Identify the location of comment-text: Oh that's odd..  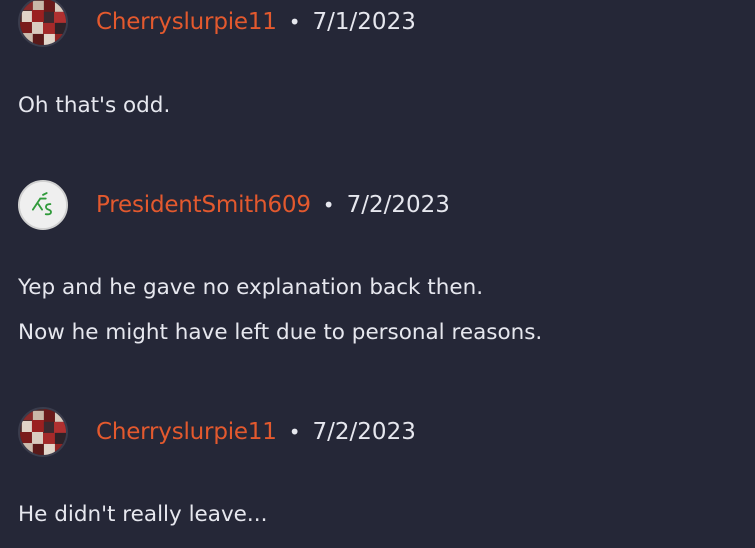
(94, 105).